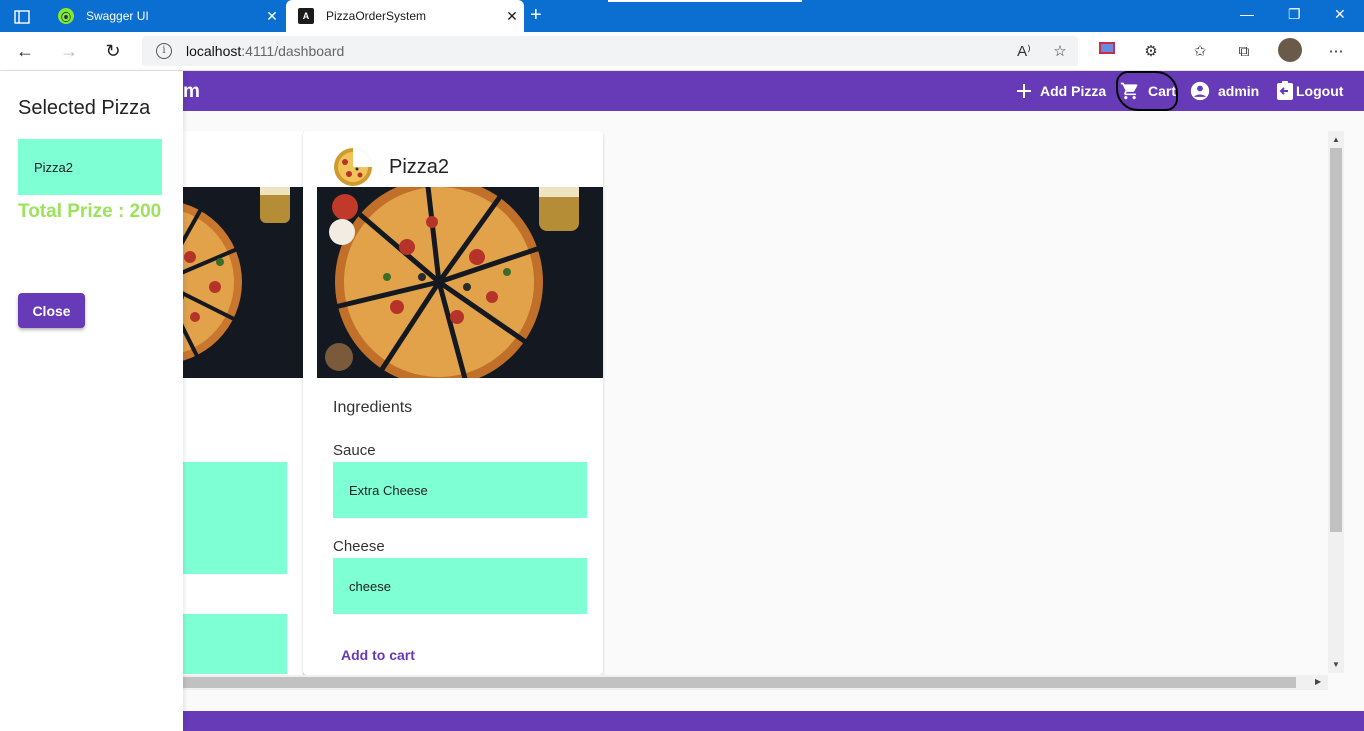  What do you see at coordinates (1336, 52) in the screenshot?
I see `more-icon: ⋯` at bounding box center [1336, 52].